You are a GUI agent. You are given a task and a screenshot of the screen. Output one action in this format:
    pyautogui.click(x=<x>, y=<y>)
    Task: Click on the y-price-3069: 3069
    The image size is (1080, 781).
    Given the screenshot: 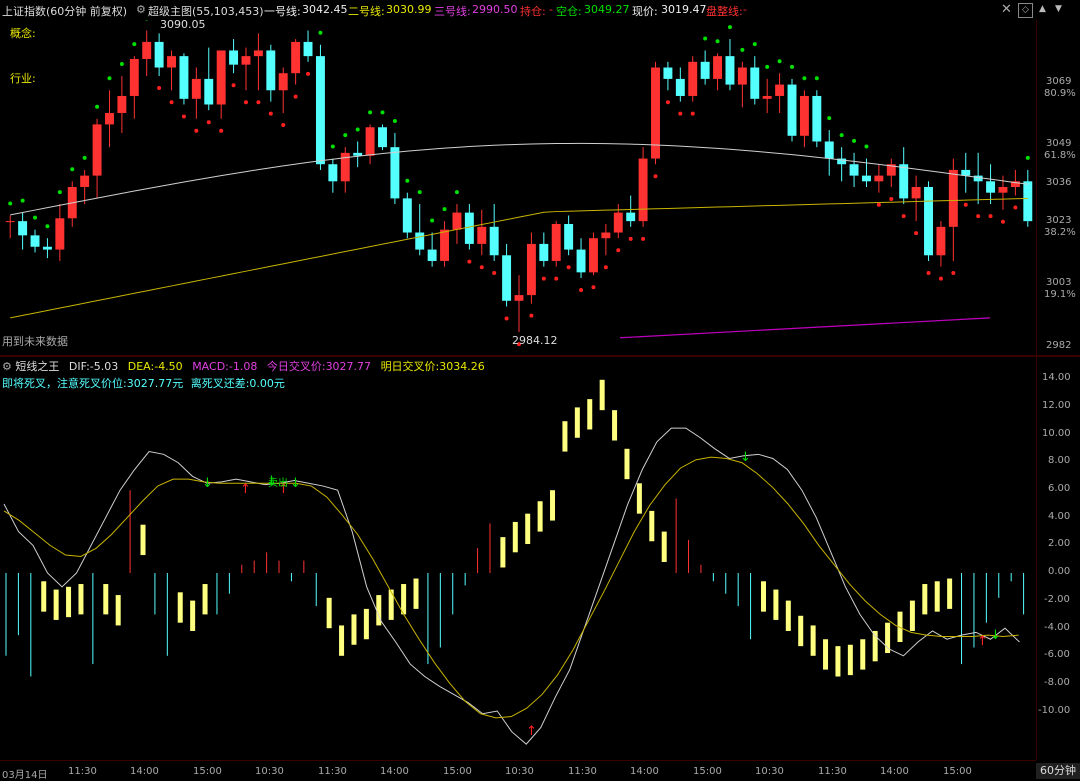 What is the action you would take?
    pyautogui.click(x=1059, y=81)
    